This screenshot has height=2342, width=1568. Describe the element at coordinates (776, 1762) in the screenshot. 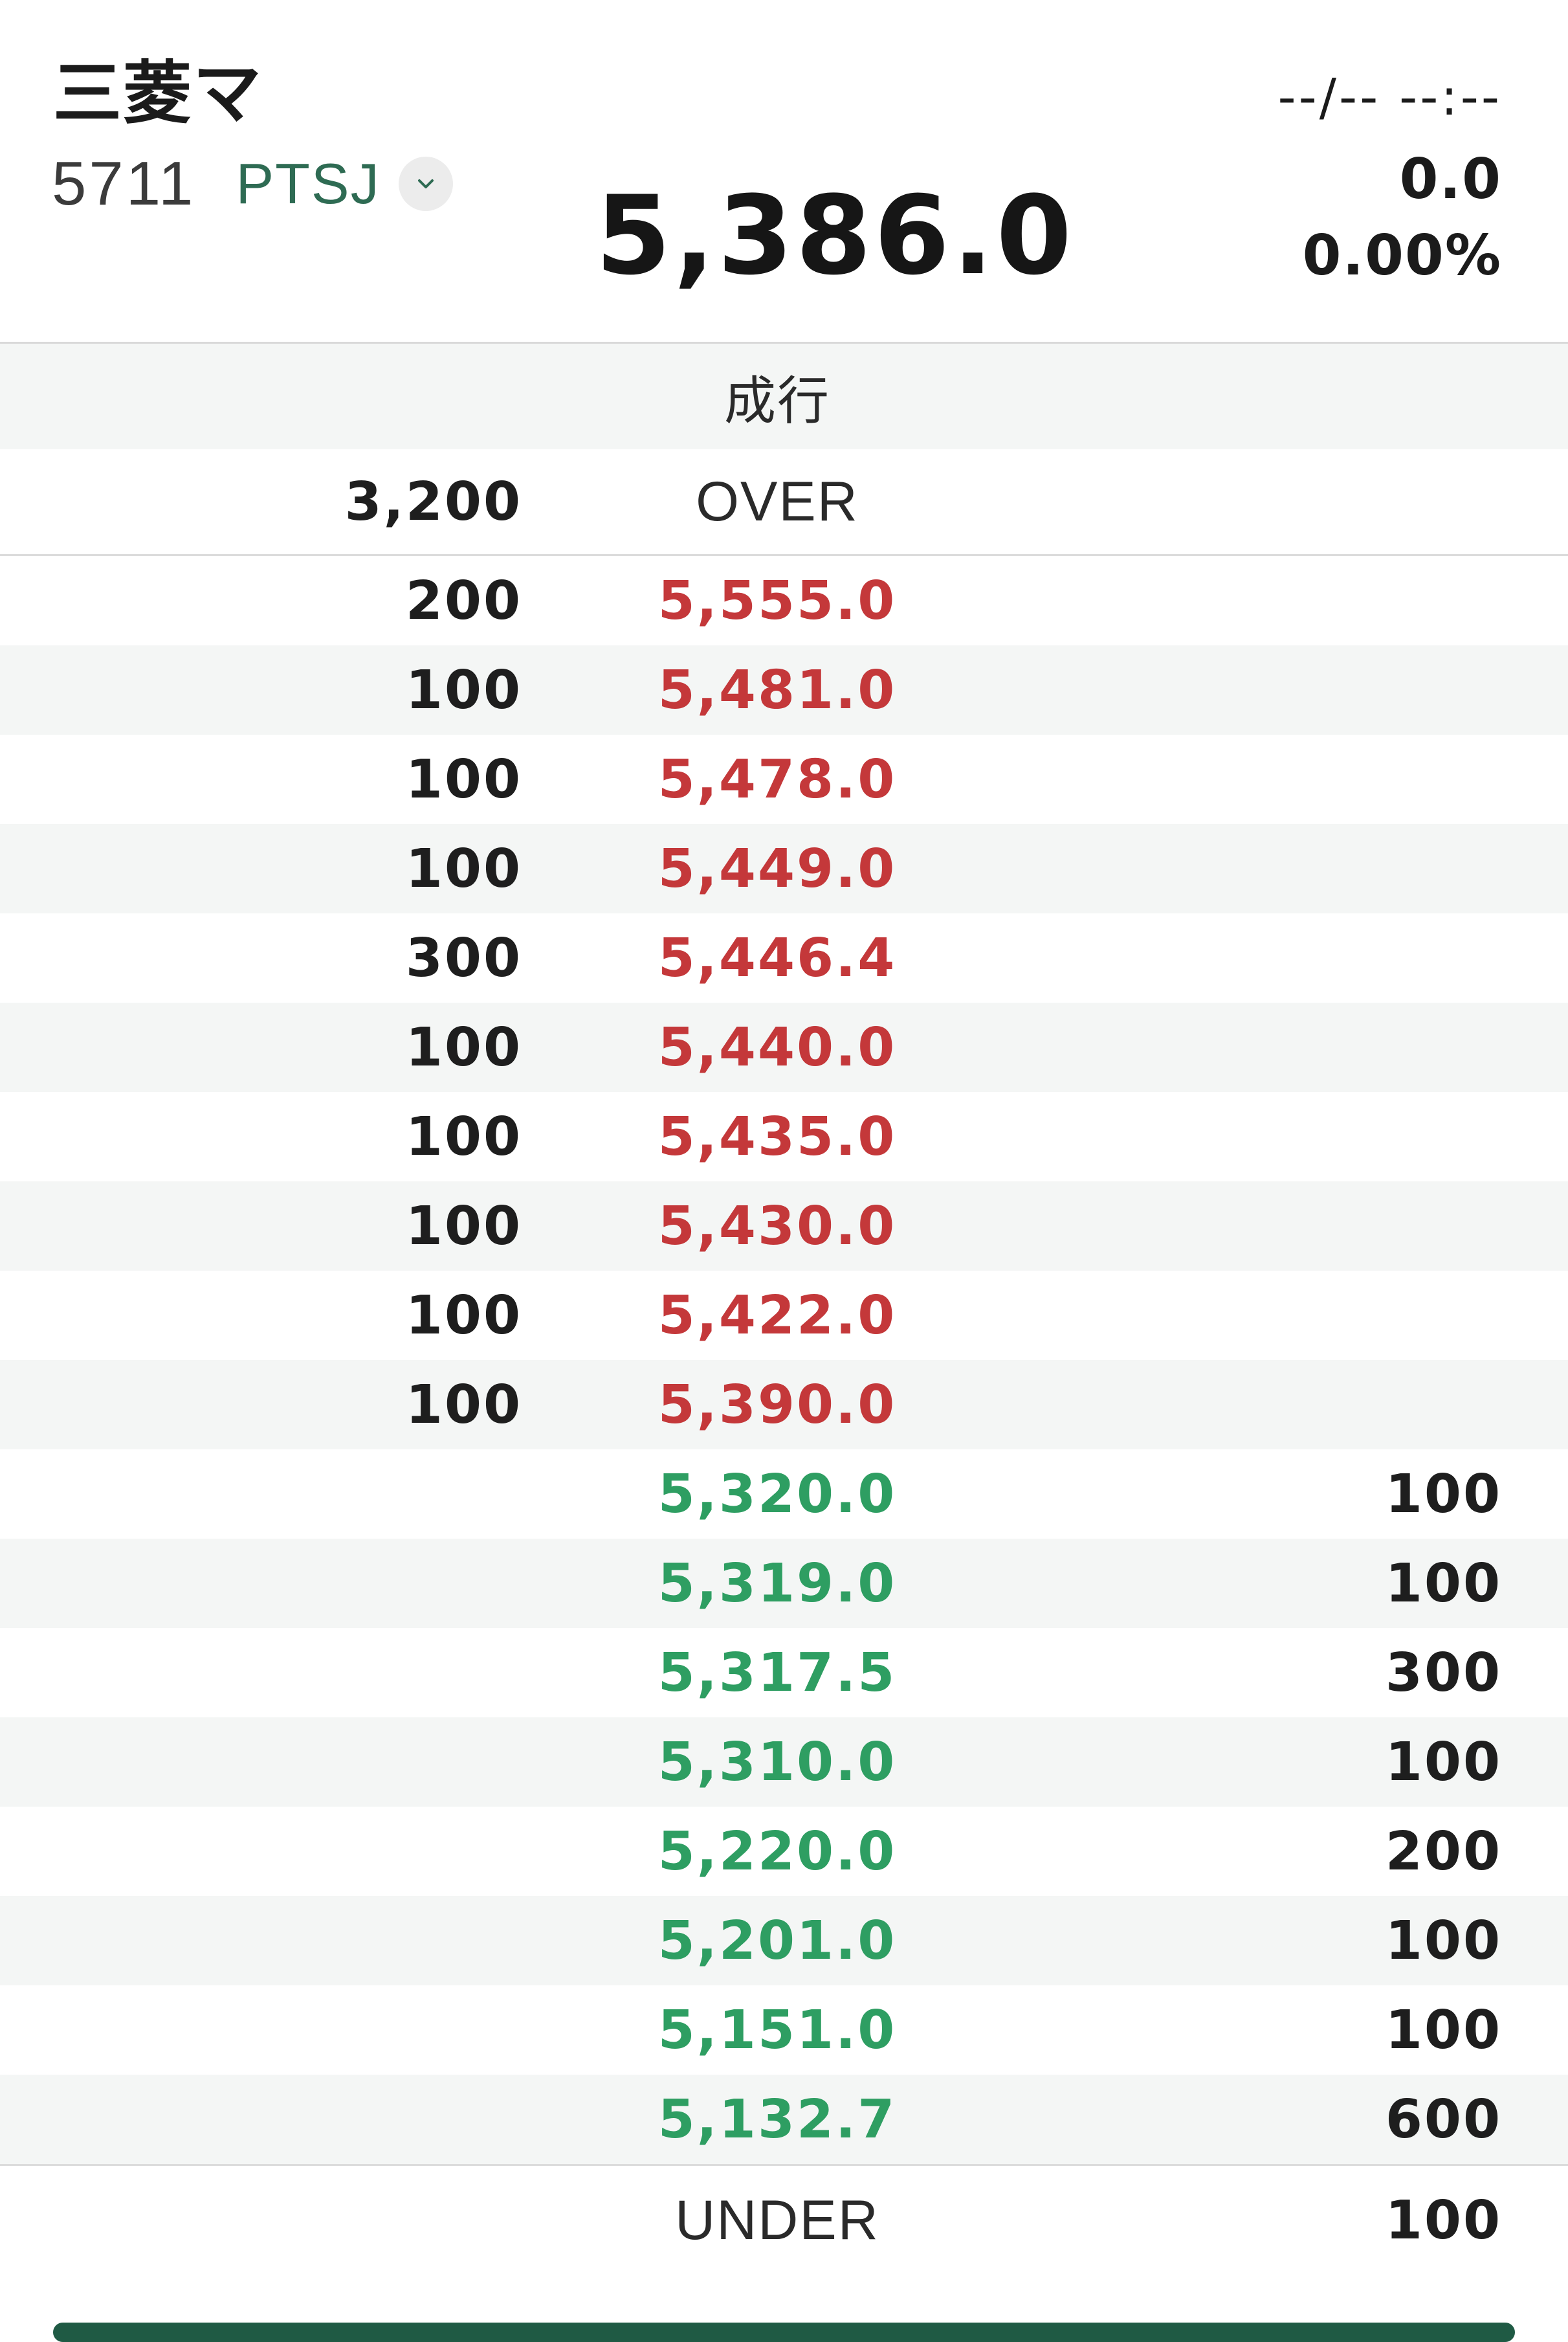

I see `bid-price: 5,310.0` at that location.